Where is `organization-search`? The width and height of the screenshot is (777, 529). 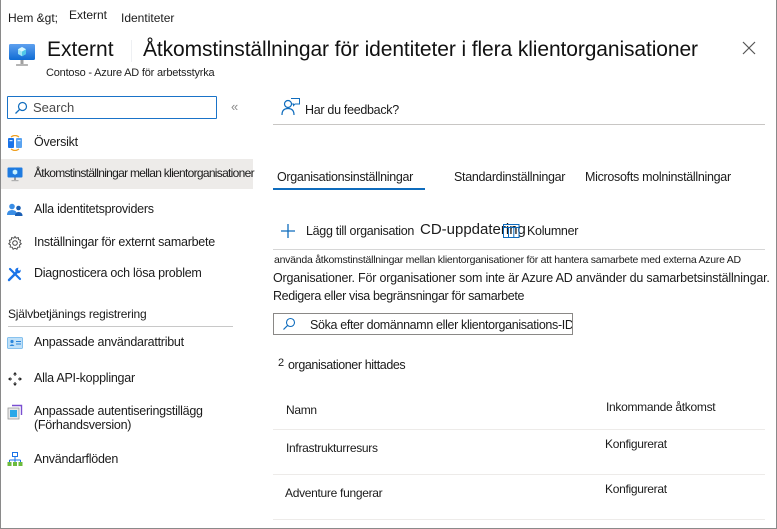
organization-search is located at coordinates (423, 324).